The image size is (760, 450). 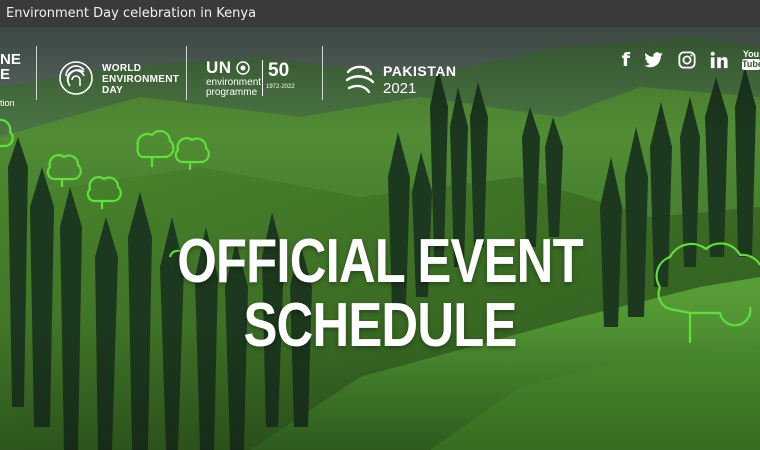 What do you see at coordinates (10, 59) in the screenshot?
I see `partial-logo-line1: NE` at bounding box center [10, 59].